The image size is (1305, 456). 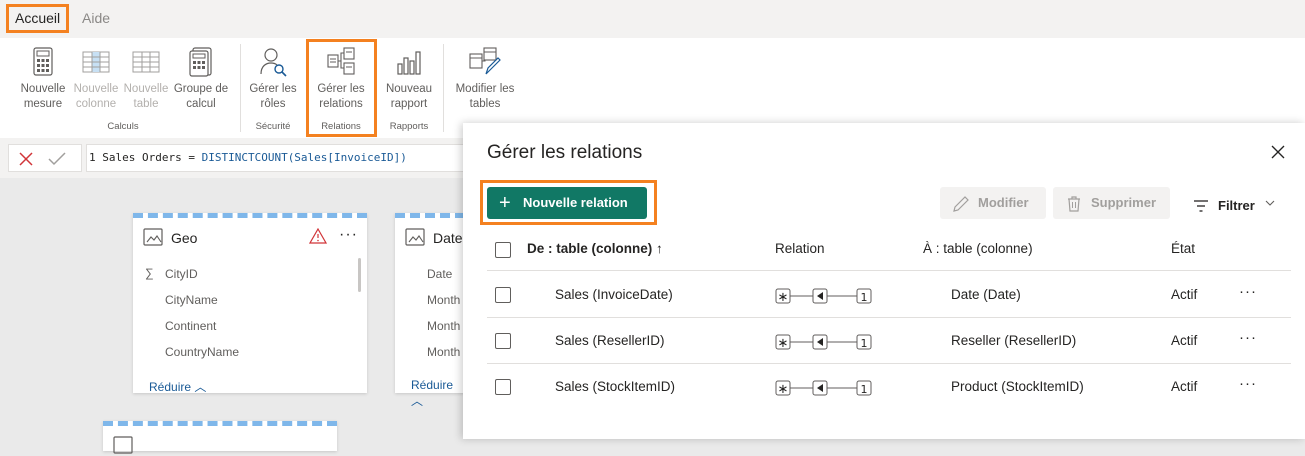 I want to click on menu-bar: Accueil Aide, so click(x=652, y=19).